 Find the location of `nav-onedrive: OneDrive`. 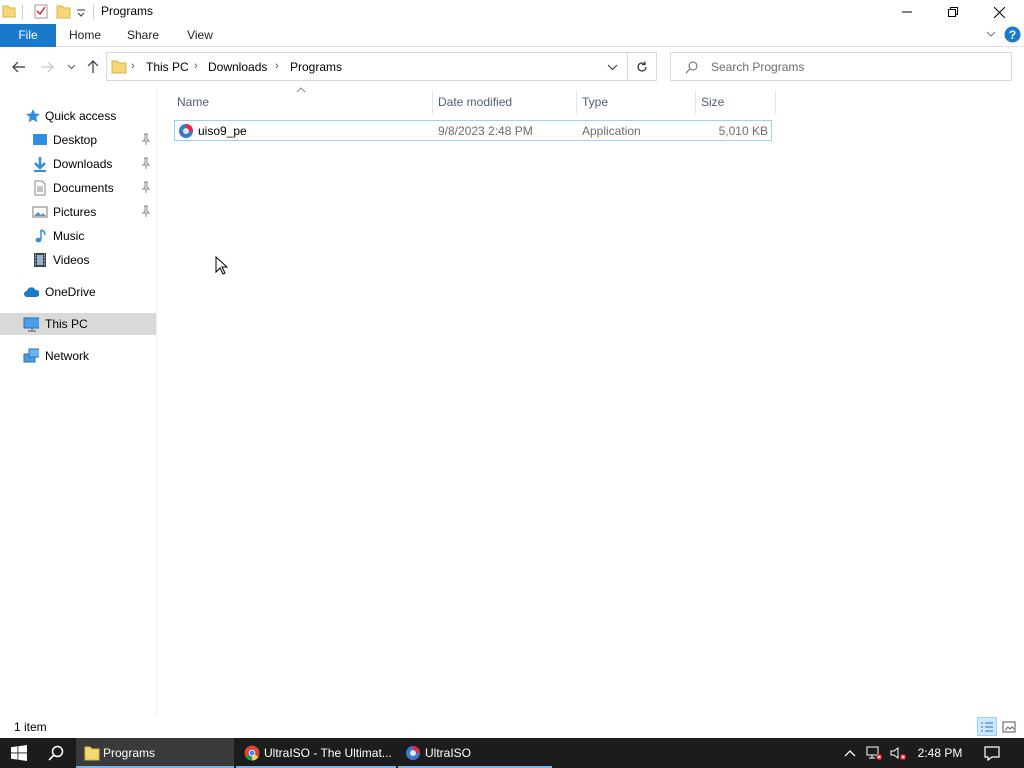

nav-onedrive: OneDrive is located at coordinates (78, 292).